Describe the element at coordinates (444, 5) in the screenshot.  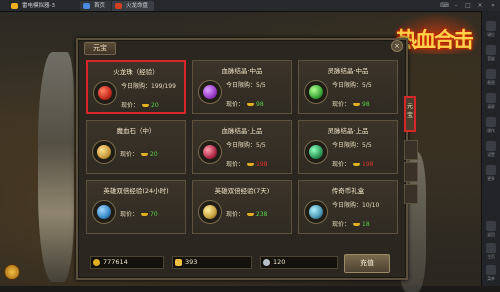
I see `keyboard-icon: ⌨` at that location.